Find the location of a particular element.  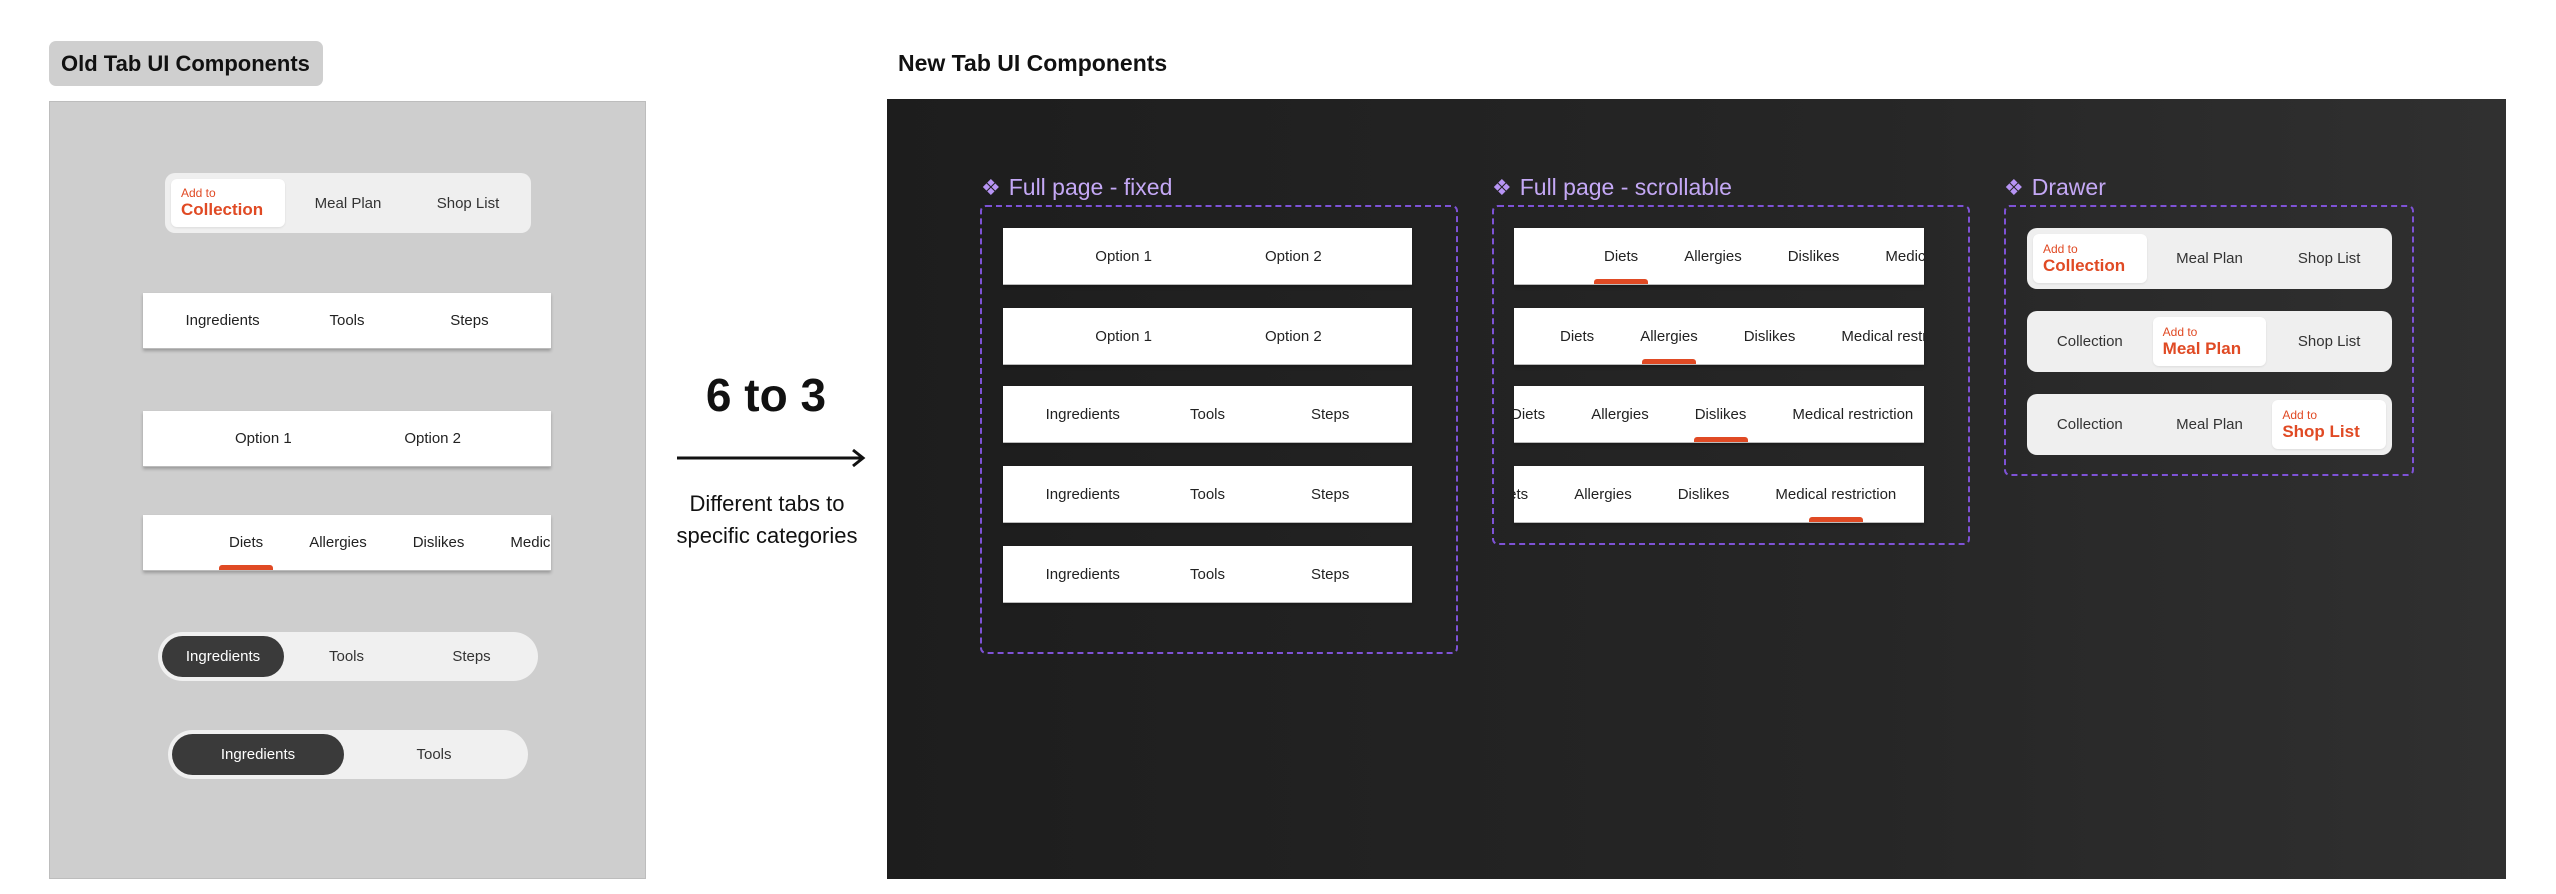

arrow-right-icon is located at coordinates (771, 458).